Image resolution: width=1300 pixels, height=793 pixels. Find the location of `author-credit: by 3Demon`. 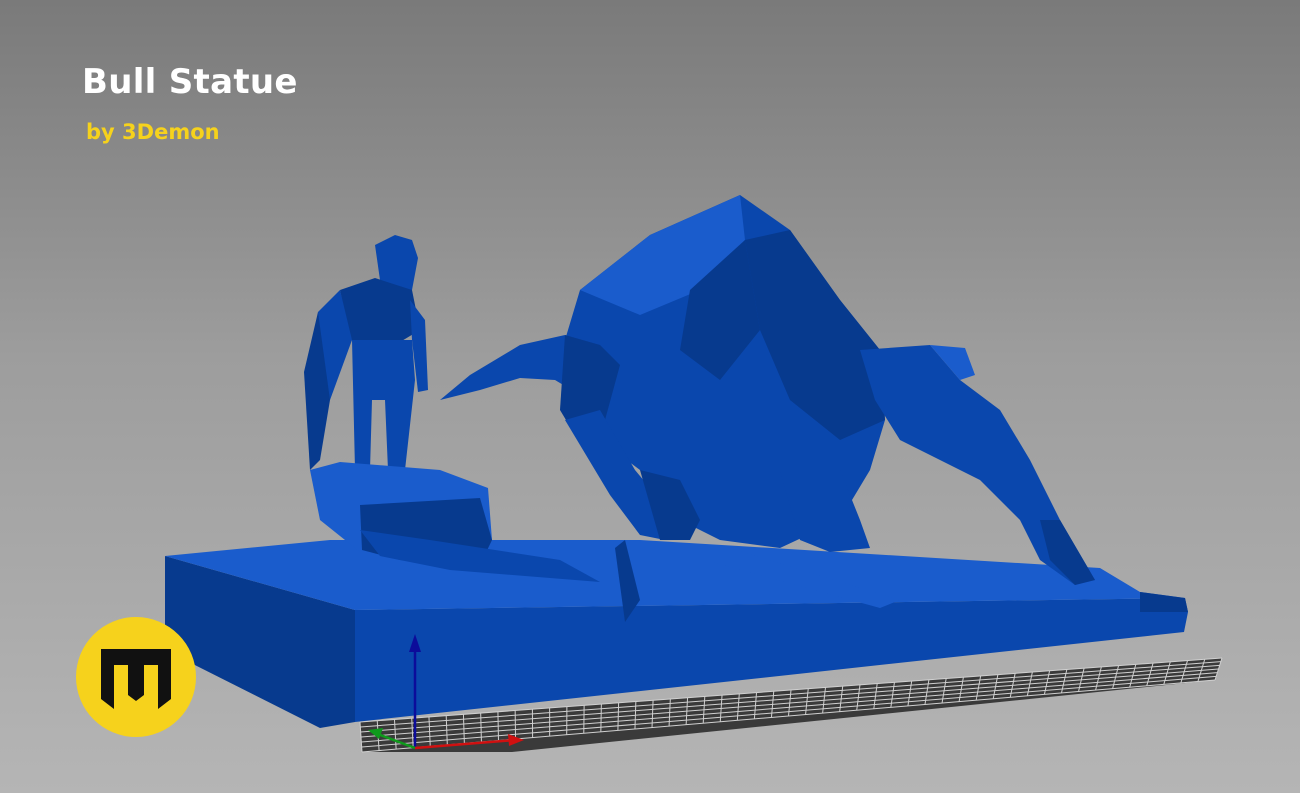

author-credit: by 3Demon is located at coordinates (153, 132).